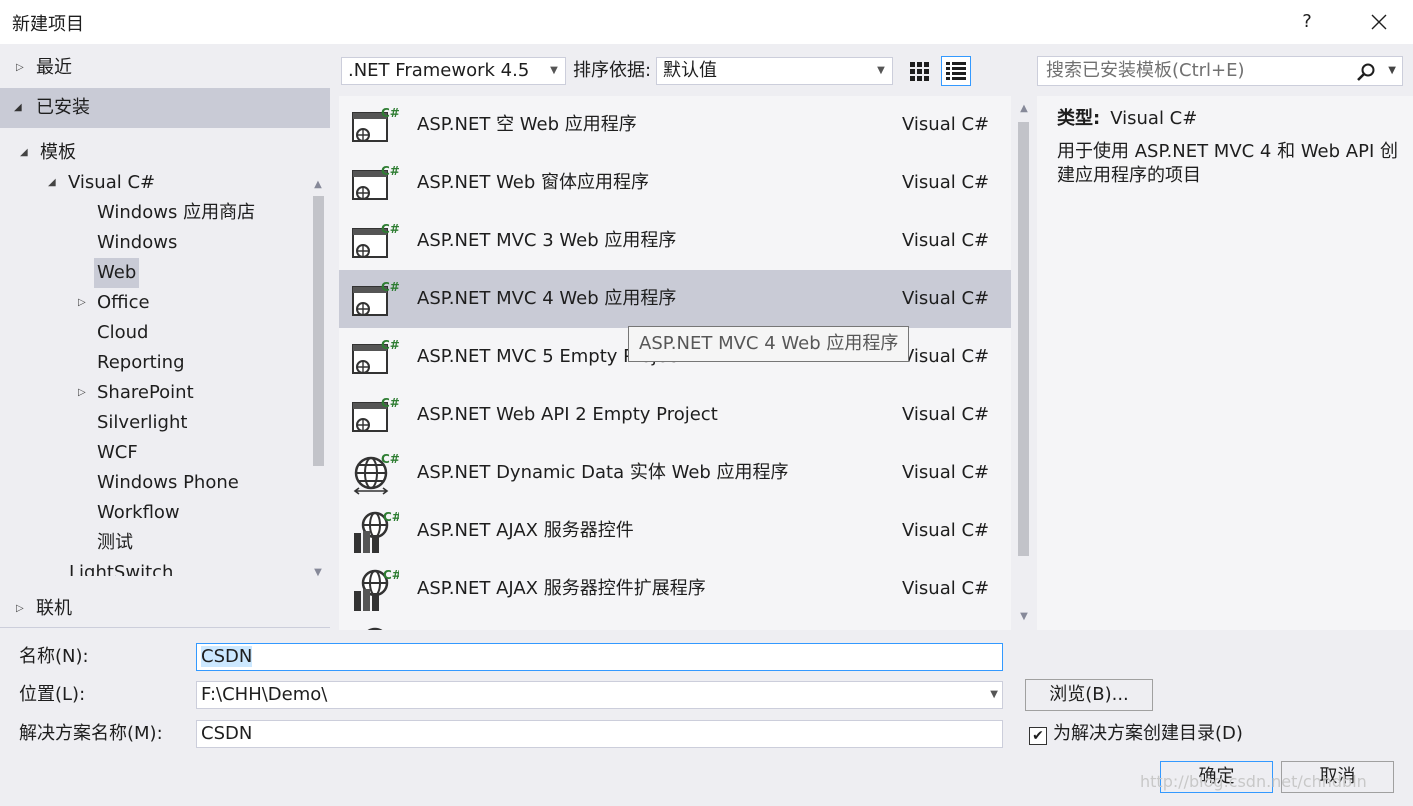 Image resolution: width=1413 pixels, height=806 pixels. What do you see at coordinates (101, 183) in the screenshot?
I see `tree-node-visual-csharp: ◢ Visual C#` at bounding box center [101, 183].